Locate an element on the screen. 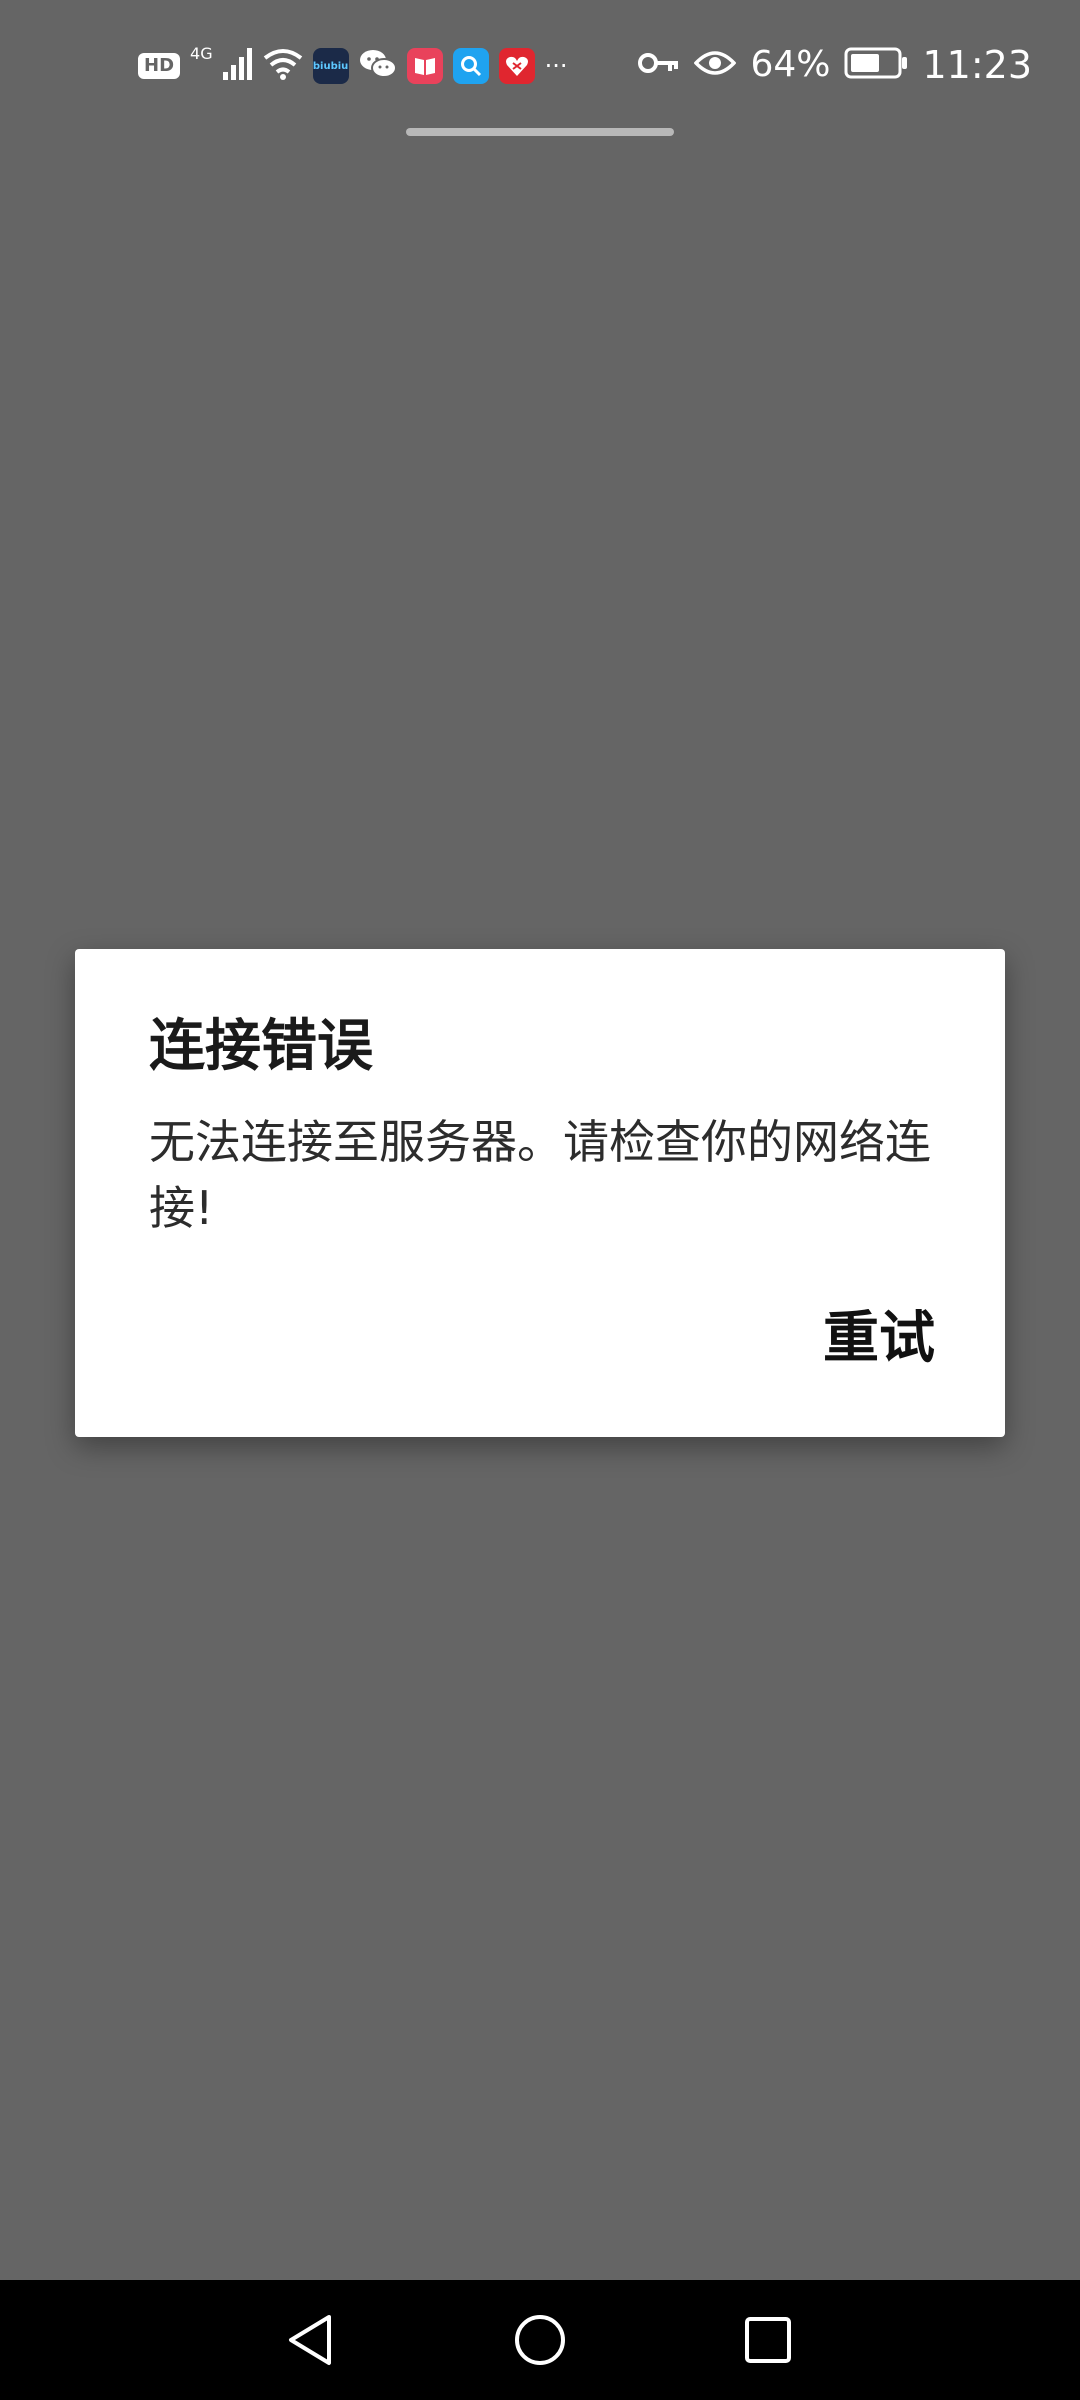  network-type-label: 4G is located at coordinates (201, 53).